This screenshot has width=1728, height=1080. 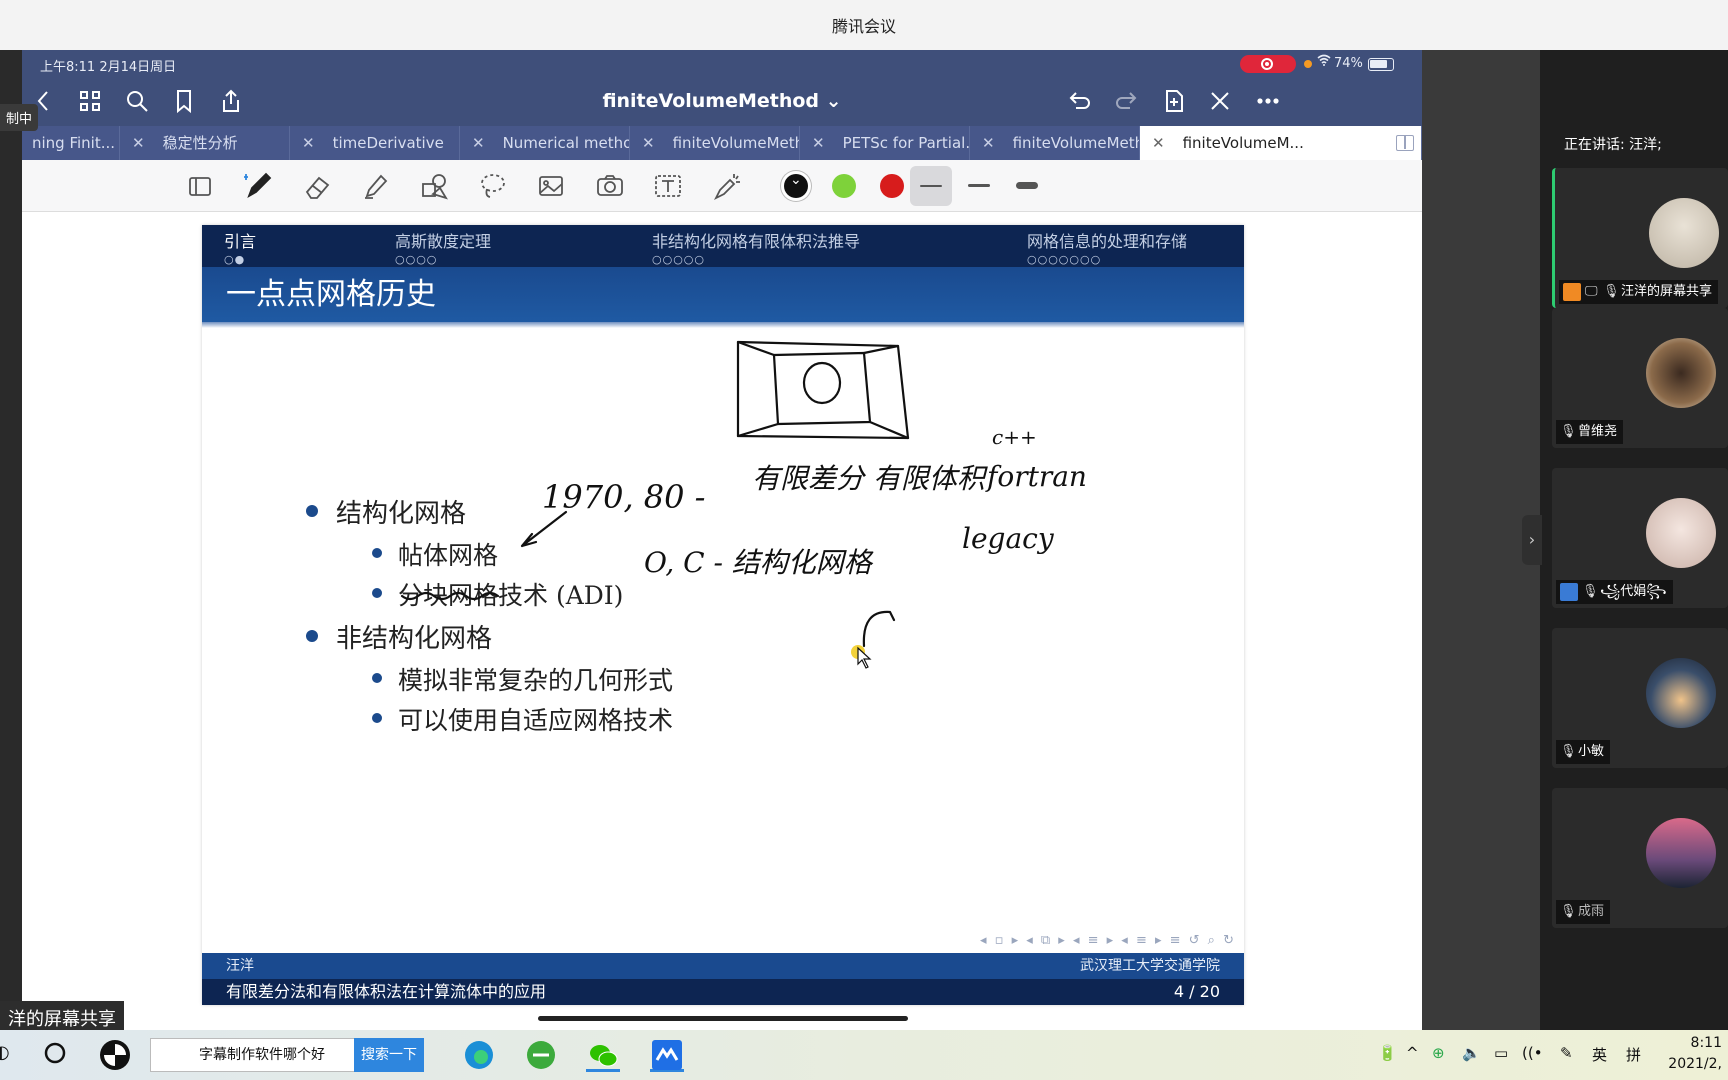 I want to click on section-mesh-storage: 网格信息的处理和存储 ○○○○○○○, so click(x=1107, y=247).